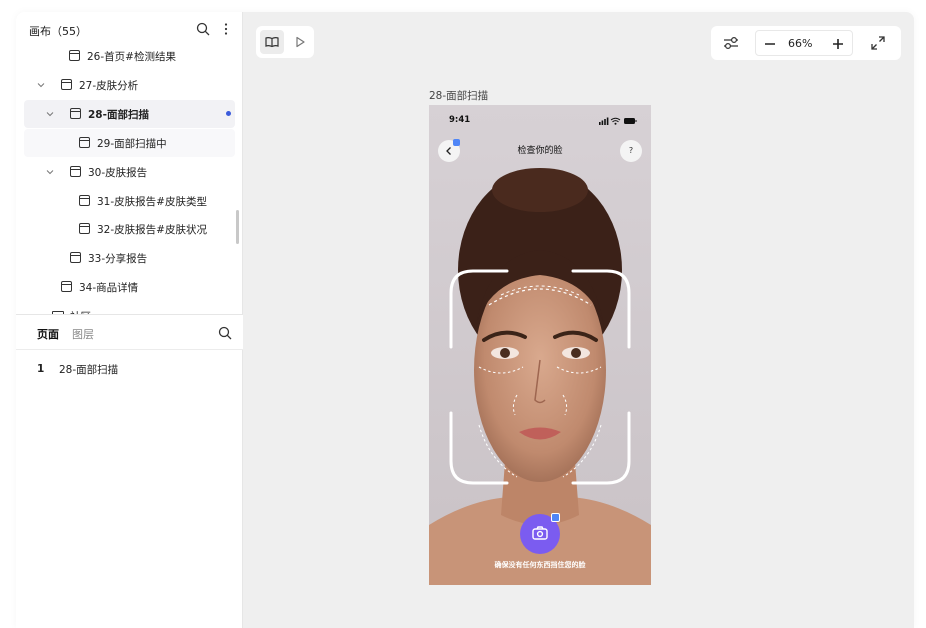 This screenshot has height=628, width=926. Describe the element at coordinates (89, 370) in the screenshot. I see `page-name: 28-面部扫描` at that location.